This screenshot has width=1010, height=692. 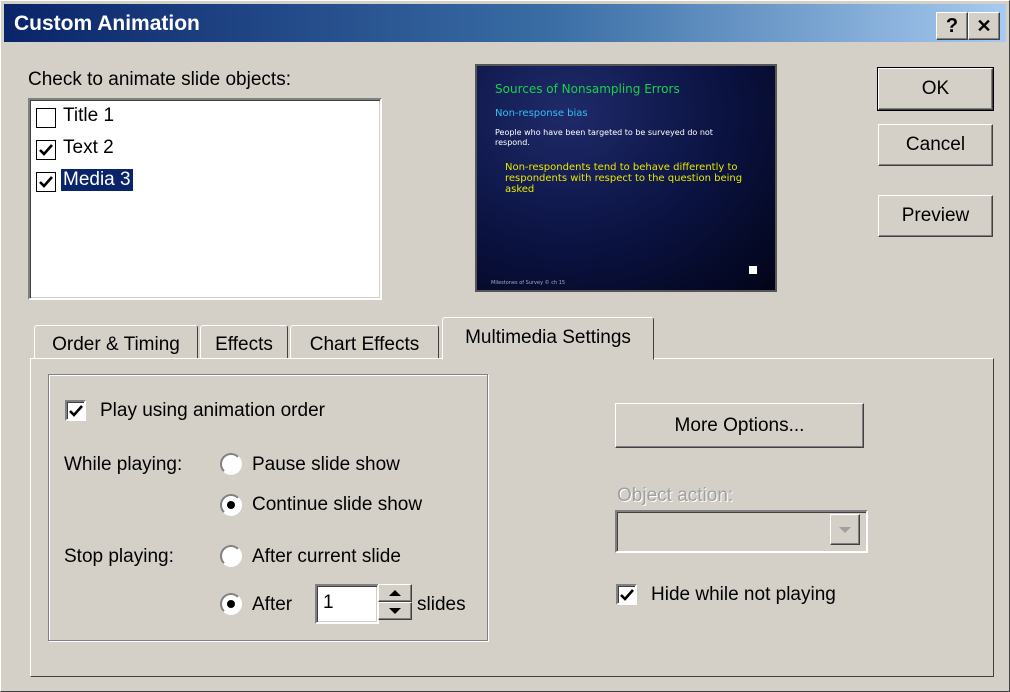 What do you see at coordinates (107, 23) in the screenshot?
I see `dialog-title: Custom Animation` at bounding box center [107, 23].